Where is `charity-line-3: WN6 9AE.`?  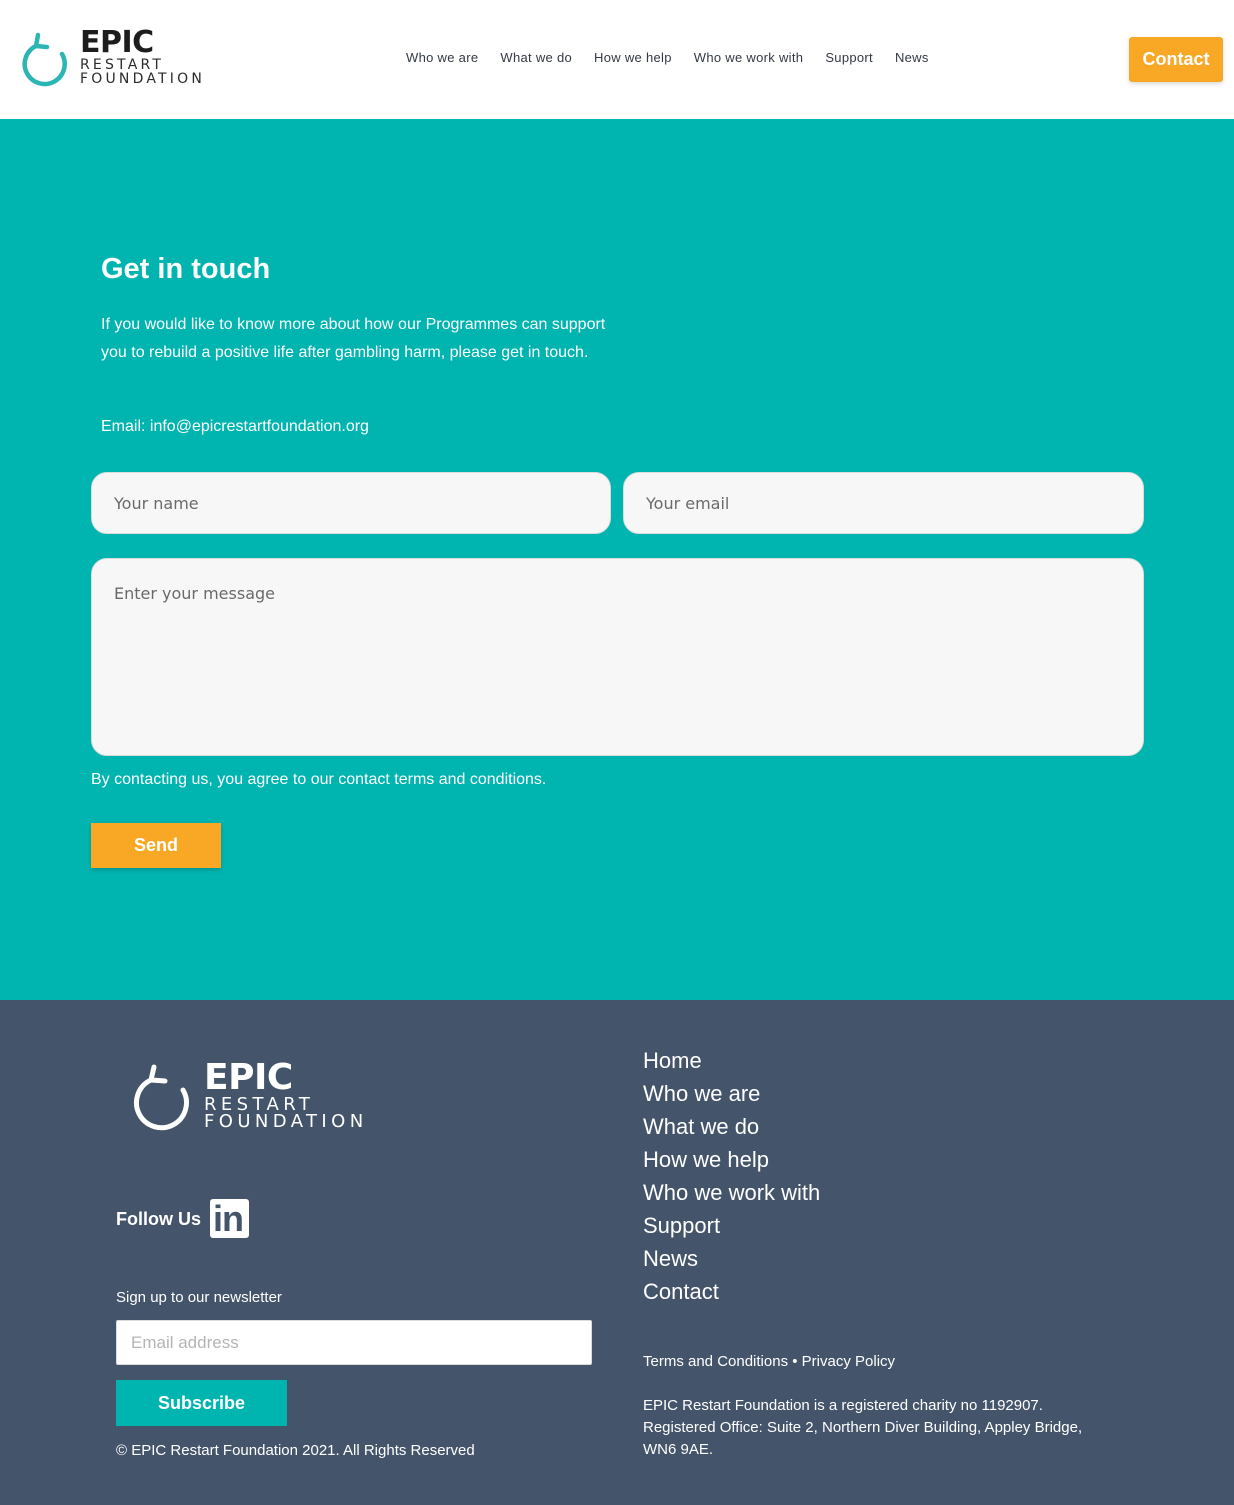
charity-line-3: WN6 9AE. is located at coordinates (678, 1449).